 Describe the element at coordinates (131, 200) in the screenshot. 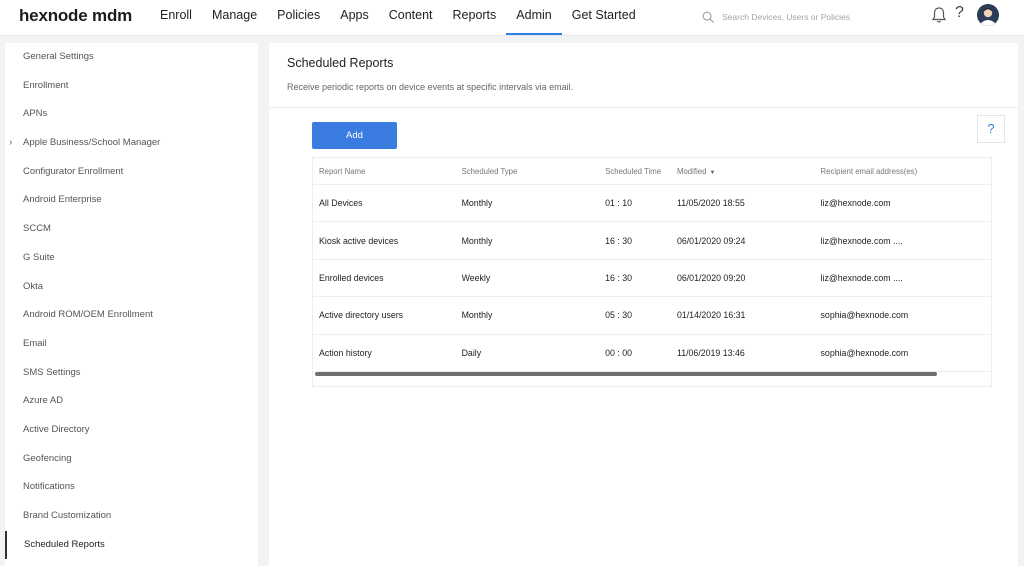

I see `sidebar-item-android-enterprise: Android Enterprise` at that location.